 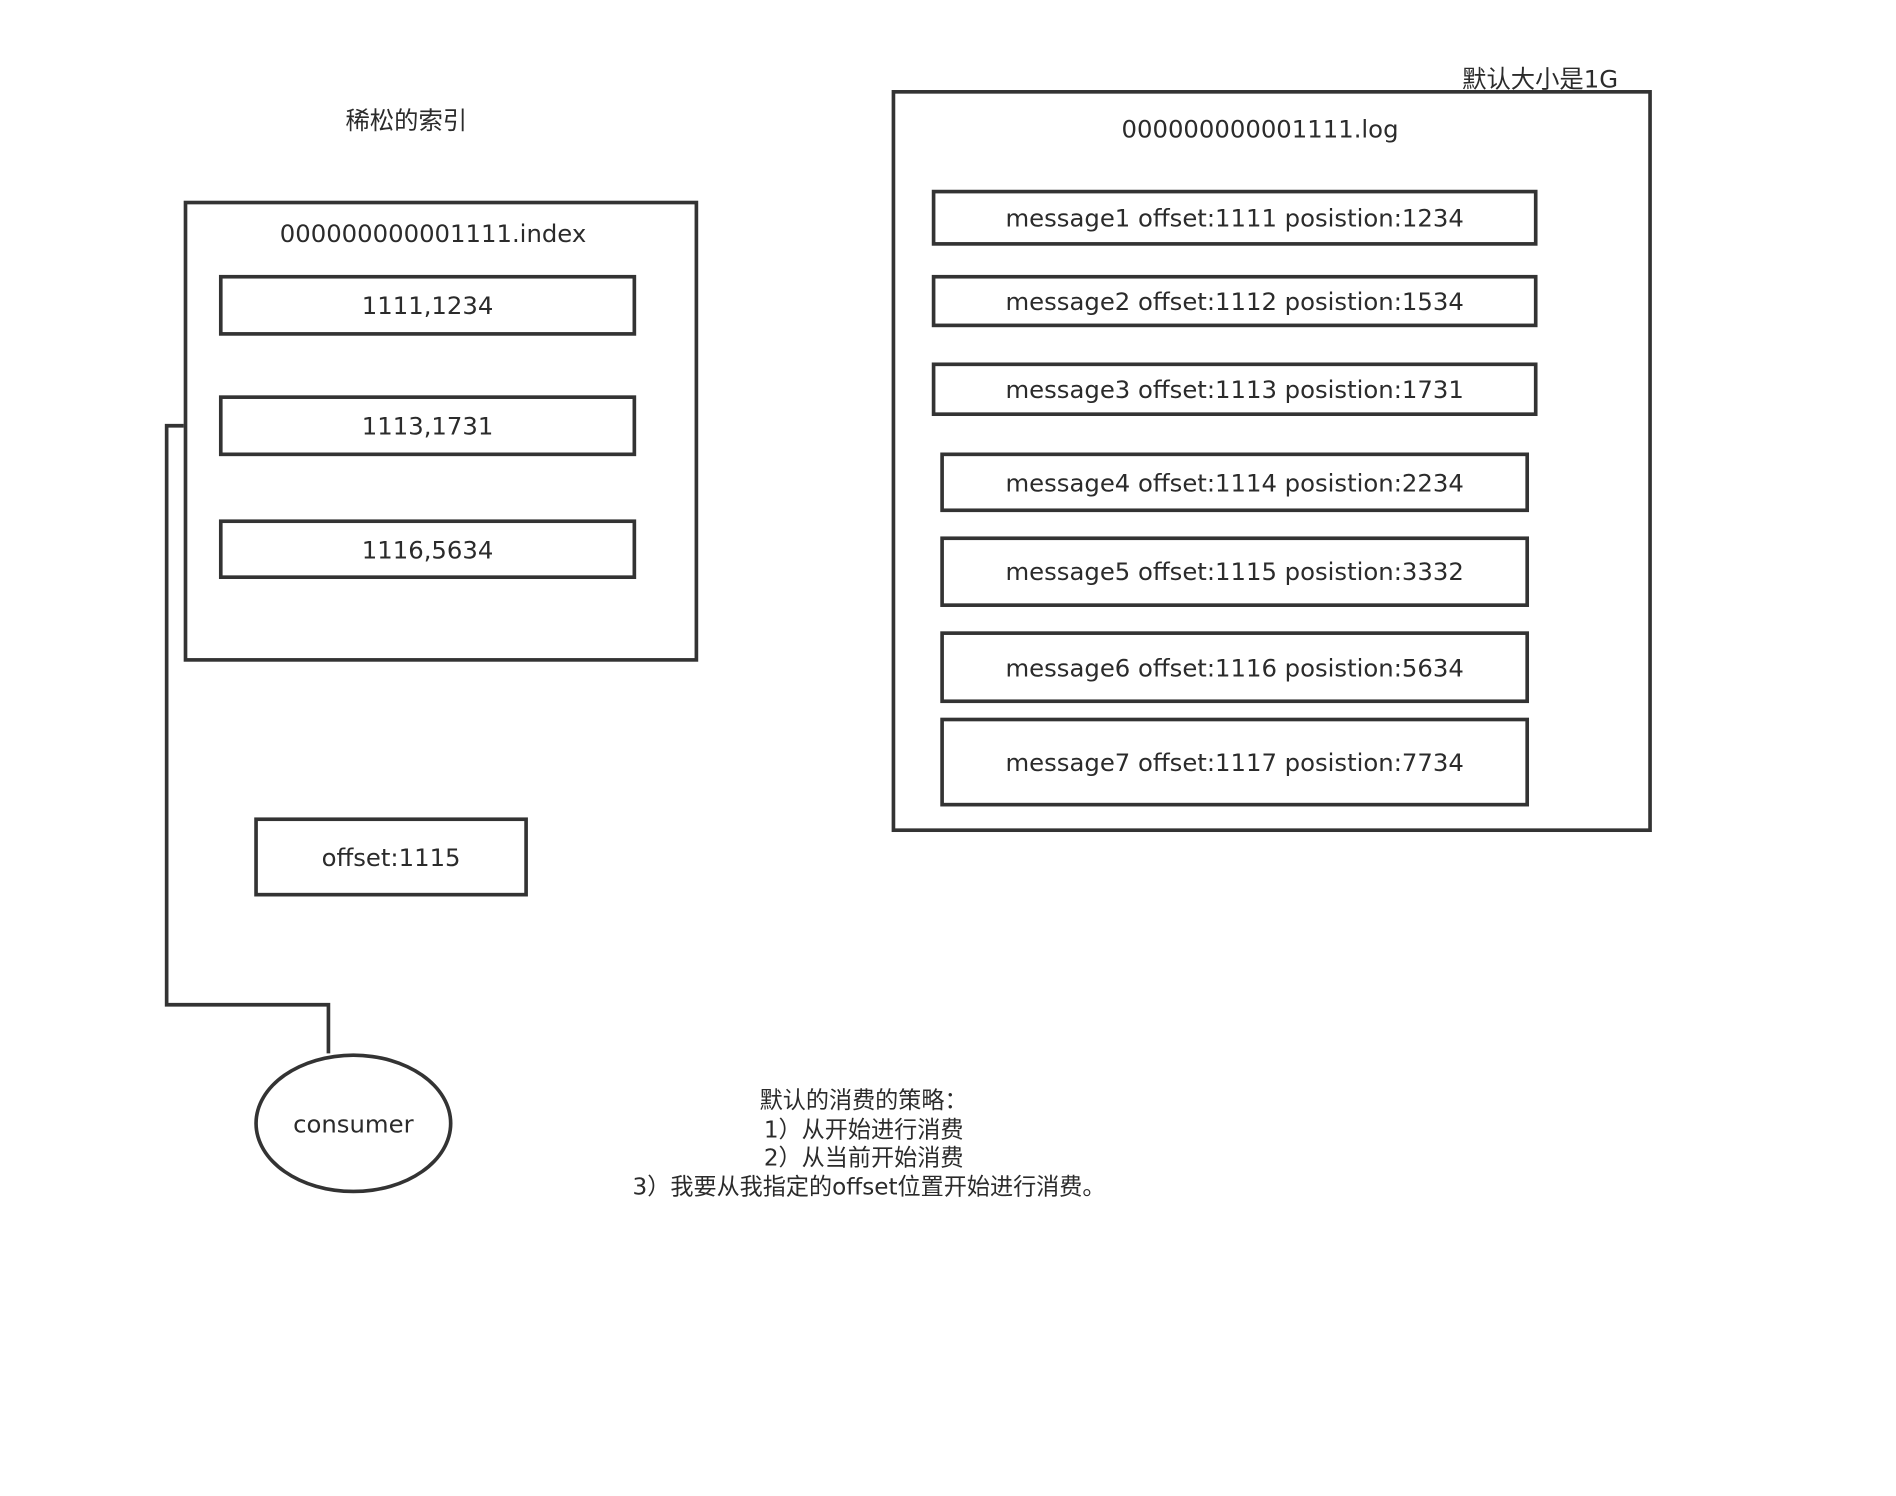 I want to click on strategy-line: 2）从当前开始消费, so click(x=863, y=1158).